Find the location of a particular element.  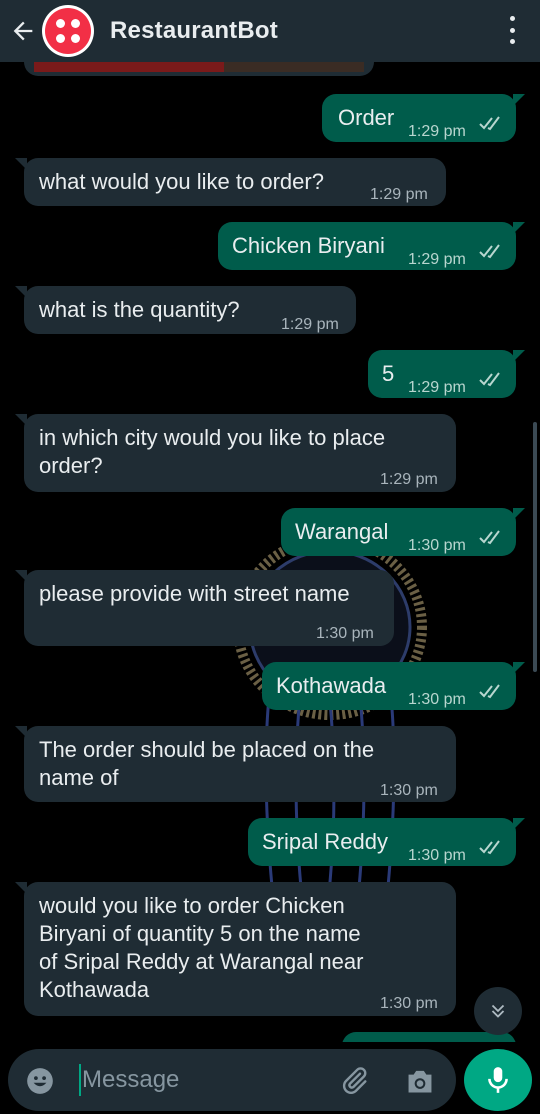

avatar is located at coordinates (68, 31).